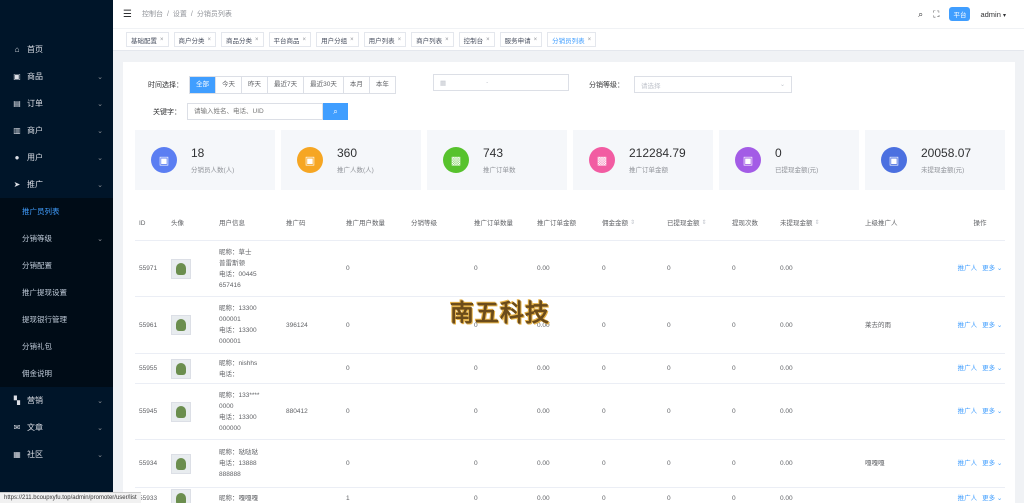 The image size is (1024, 503). Describe the element at coordinates (572, 39) in the screenshot. I see `tab-tag: 分销员列表 ×` at that location.